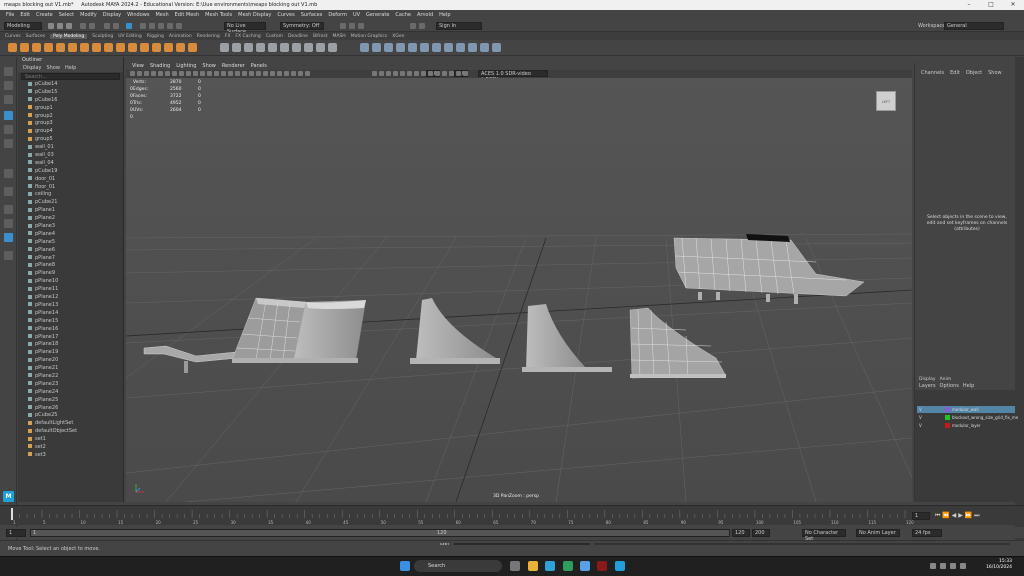 The image size is (1024, 576). What do you see at coordinates (459, 26) in the screenshot?
I see `sign-in-dropdown: Sign In` at bounding box center [459, 26].